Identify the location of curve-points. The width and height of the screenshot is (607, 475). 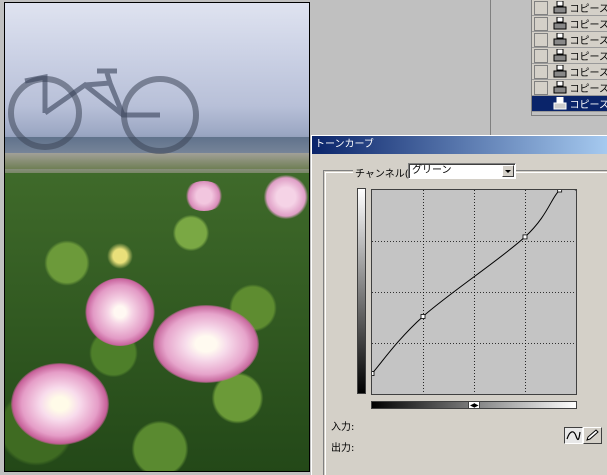
(466, 282).